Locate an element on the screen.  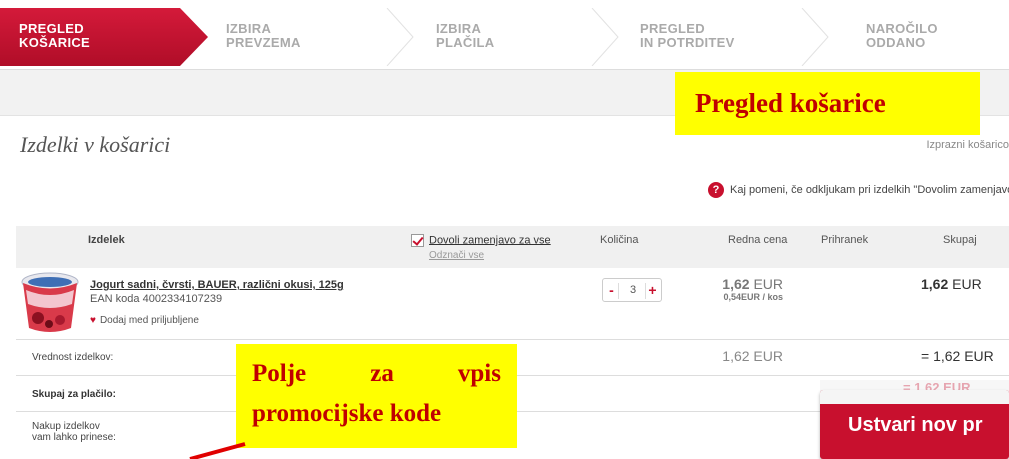
question-icon: ? is located at coordinates (716, 190).